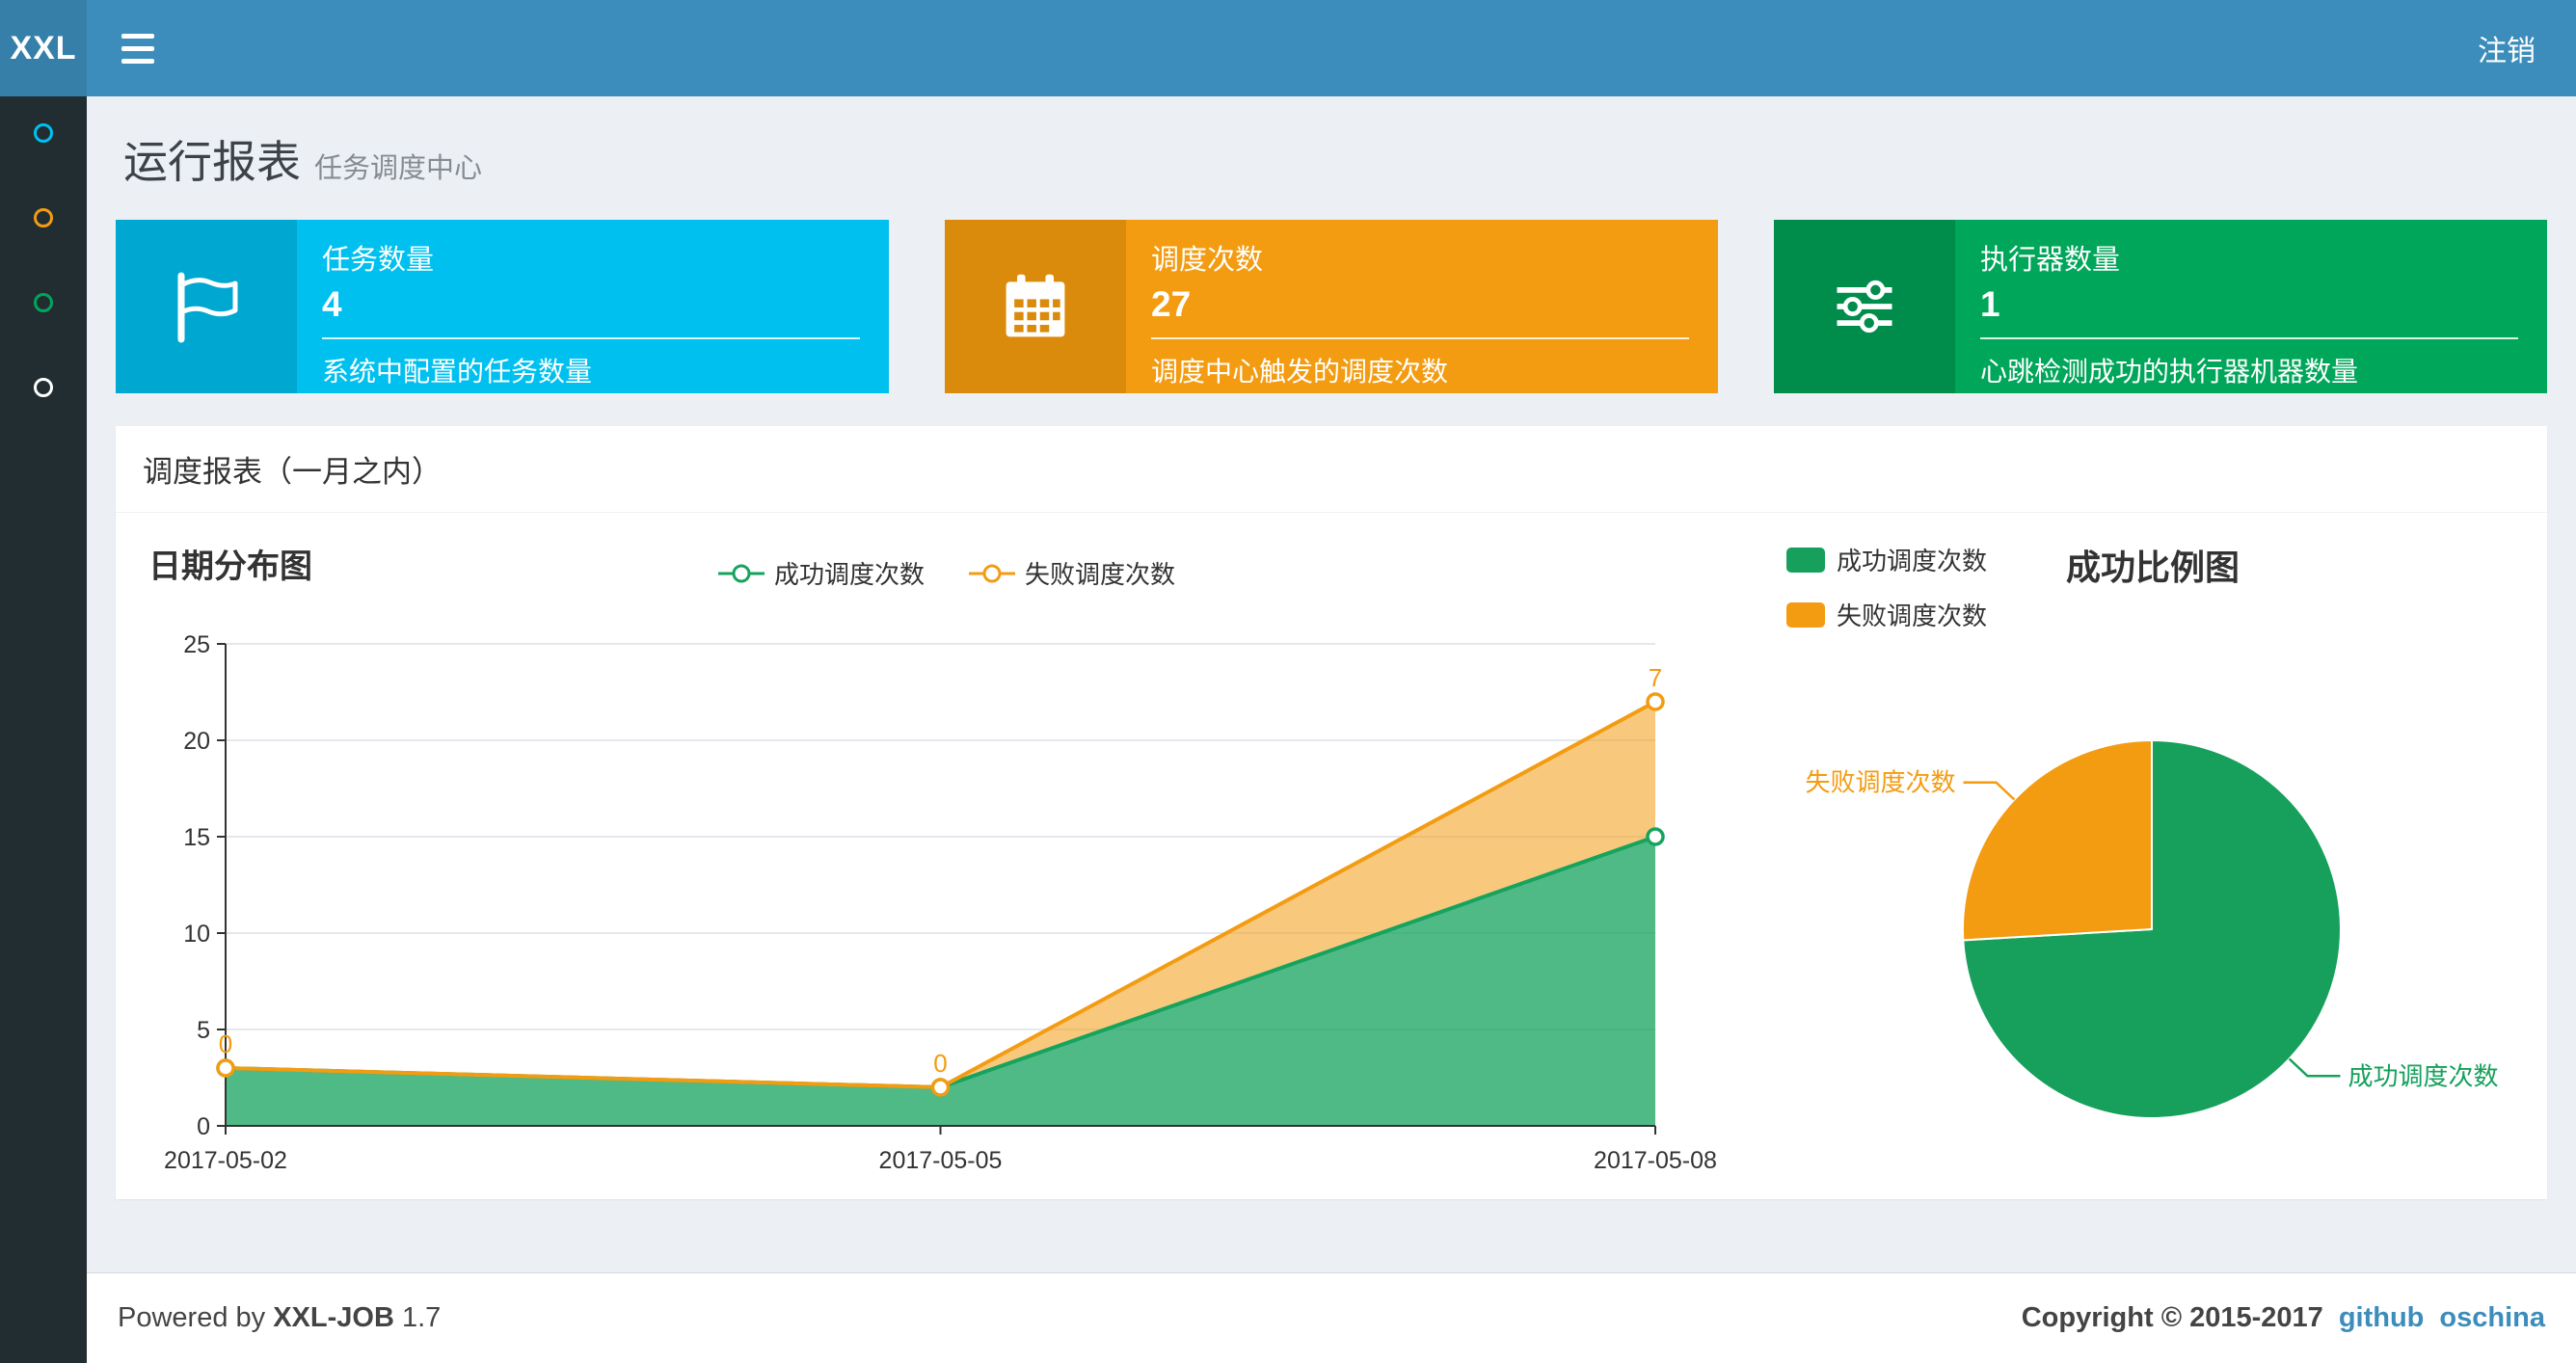  I want to click on x-tick-label: 2017-05-05, so click(941, 1160).